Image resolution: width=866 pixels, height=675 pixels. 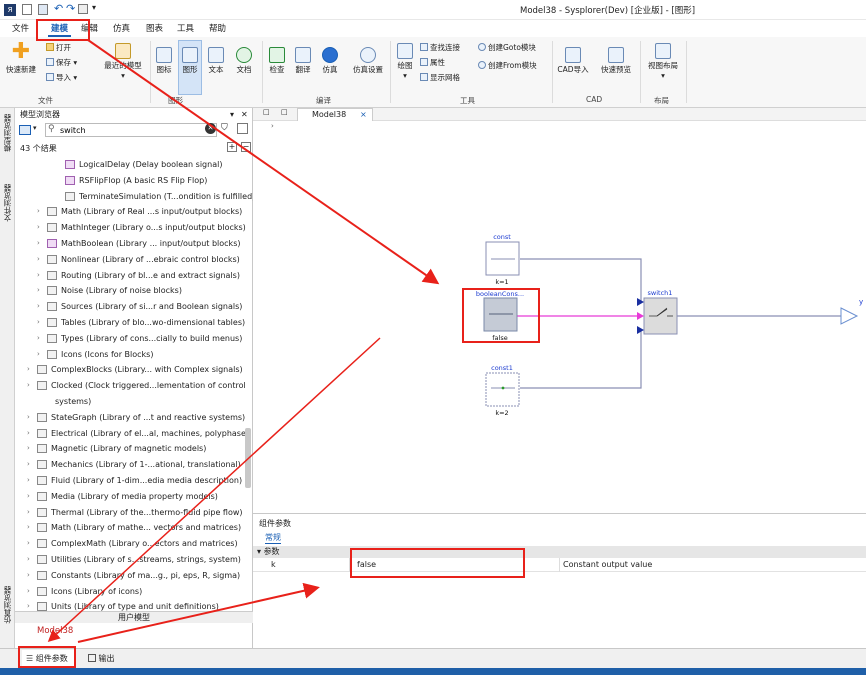 I want to click on diagram-view-button: 图形, so click(x=190, y=67).